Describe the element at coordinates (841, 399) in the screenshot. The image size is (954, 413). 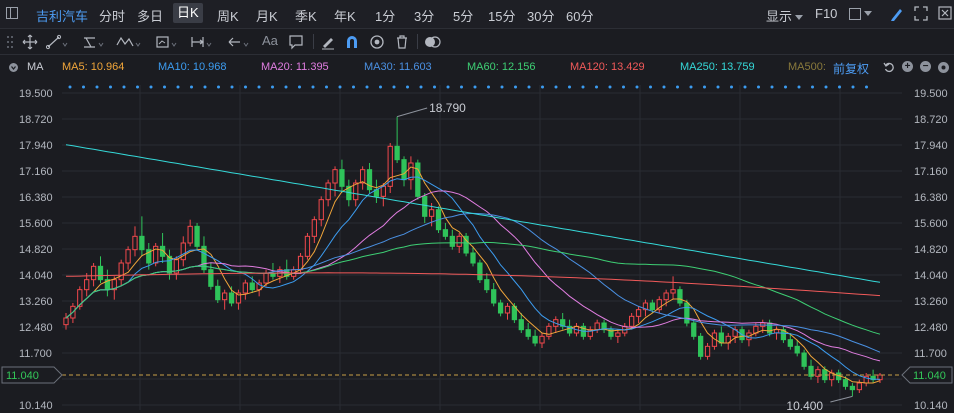
I see `min-leader-line` at that location.